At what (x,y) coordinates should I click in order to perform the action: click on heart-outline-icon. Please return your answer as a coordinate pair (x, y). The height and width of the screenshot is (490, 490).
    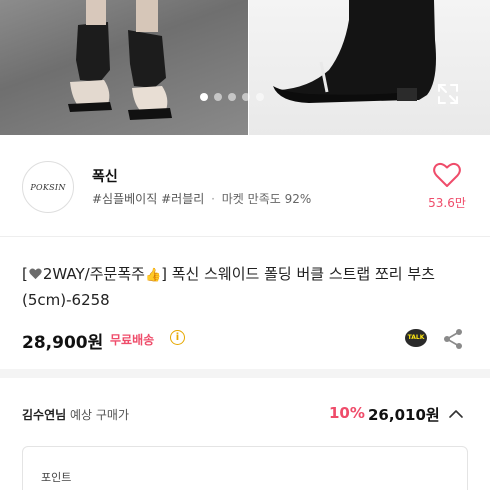
    Looking at the image, I should click on (447, 174).